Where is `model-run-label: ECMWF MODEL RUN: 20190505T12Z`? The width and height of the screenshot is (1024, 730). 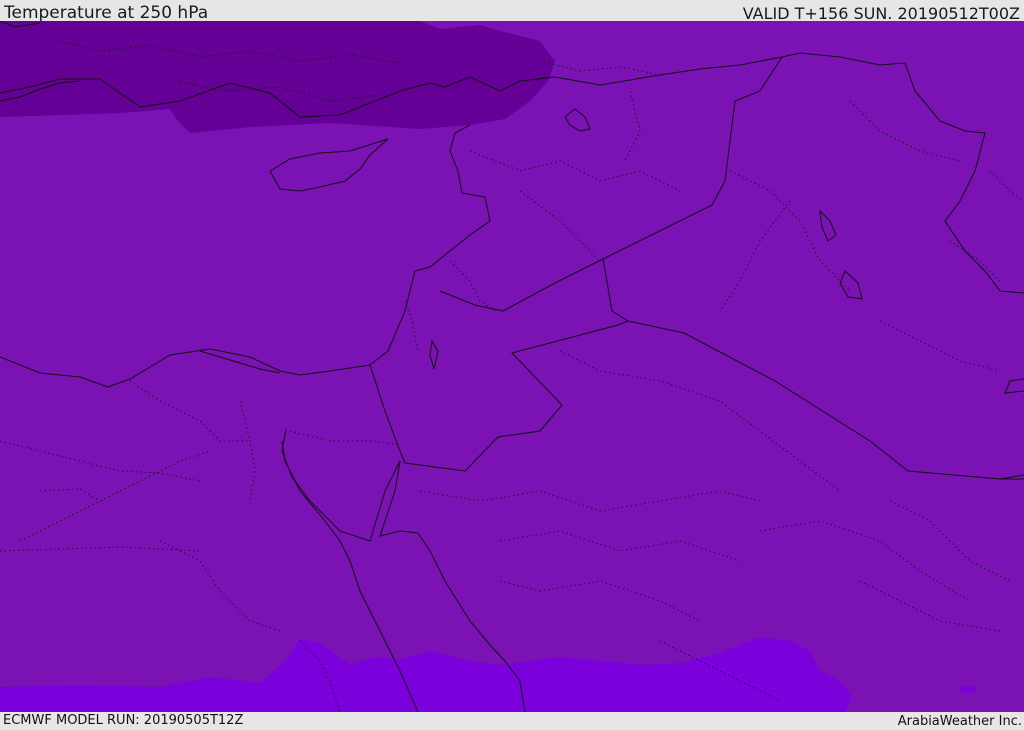 model-run-label: ECMWF MODEL RUN: 20190505T12Z is located at coordinates (123, 720).